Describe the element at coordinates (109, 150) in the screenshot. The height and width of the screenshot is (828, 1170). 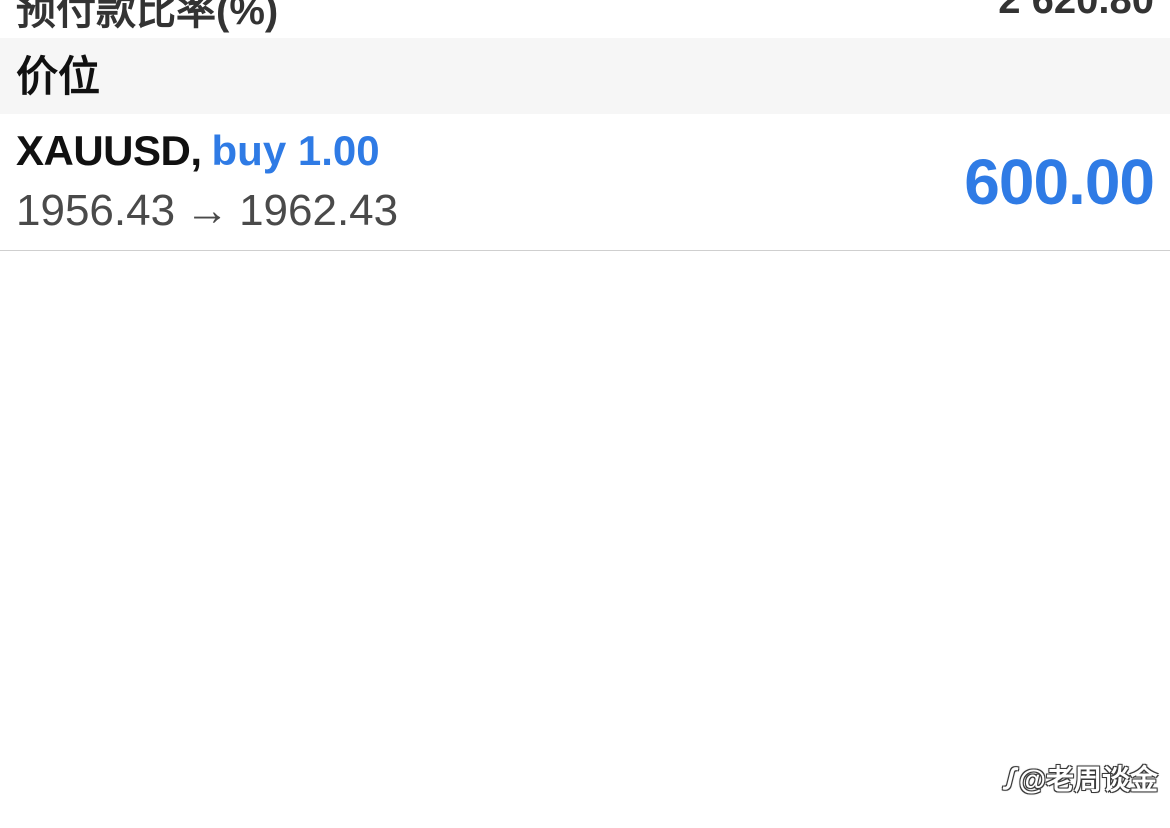
I see `position-symbol: XAUUSD,` at that location.